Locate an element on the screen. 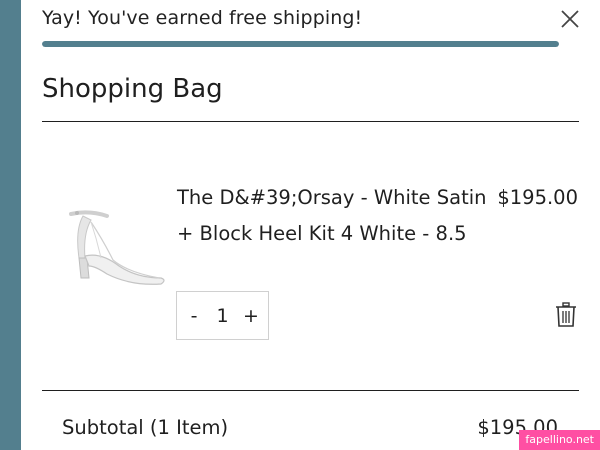 This screenshot has height=450, width=600. summary-divider is located at coordinates (310, 390).